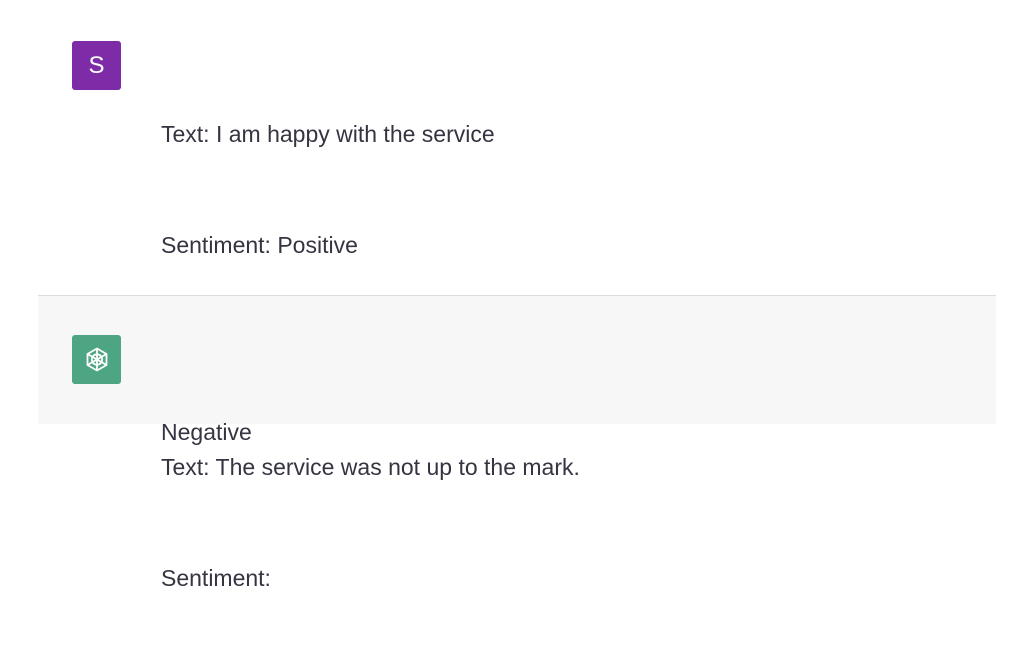  I want to click on avatar-initial: S, so click(96, 65).